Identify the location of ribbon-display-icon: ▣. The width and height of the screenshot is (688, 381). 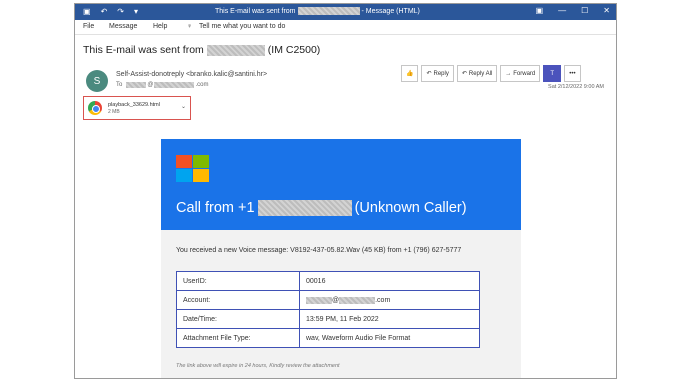
(540, 10).